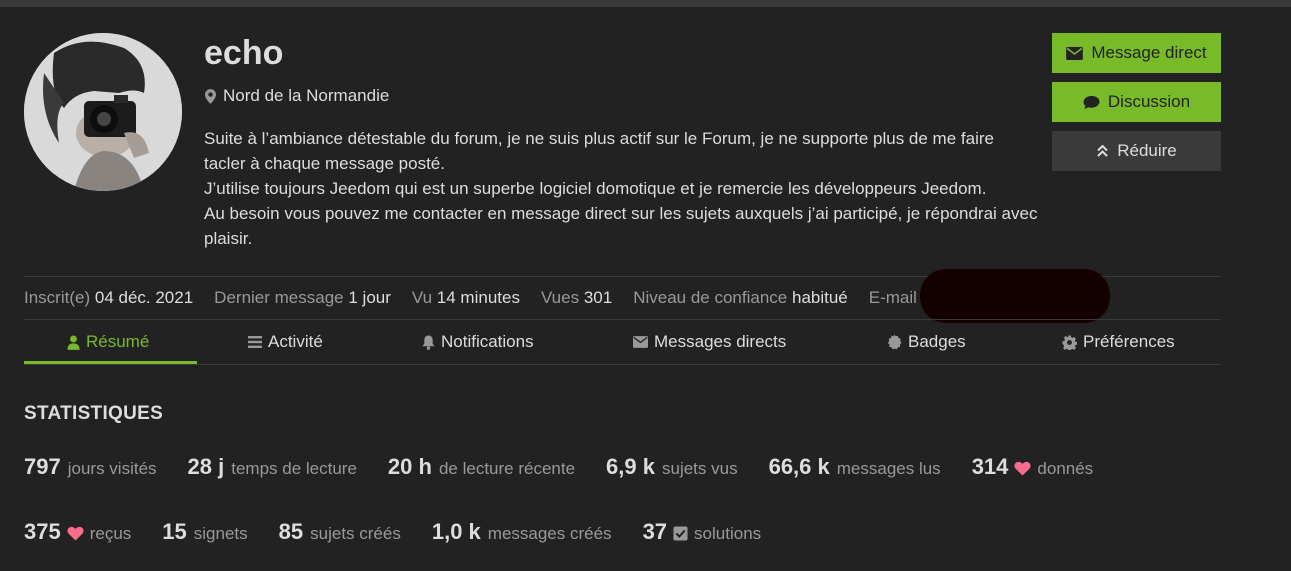 The height and width of the screenshot is (571, 1291). I want to click on avatar, so click(103, 112).